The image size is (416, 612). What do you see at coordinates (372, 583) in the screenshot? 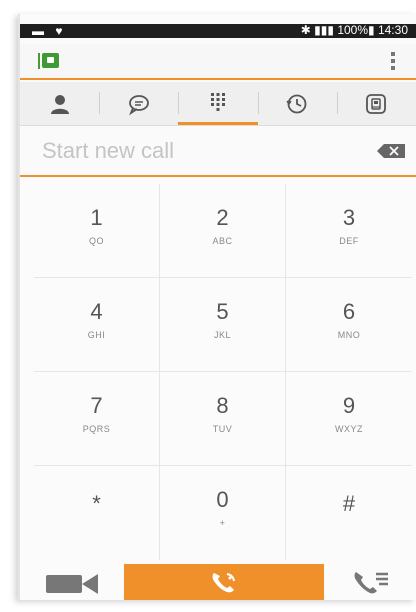
I see `call-transfer-icon` at bounding box center [372, 583].